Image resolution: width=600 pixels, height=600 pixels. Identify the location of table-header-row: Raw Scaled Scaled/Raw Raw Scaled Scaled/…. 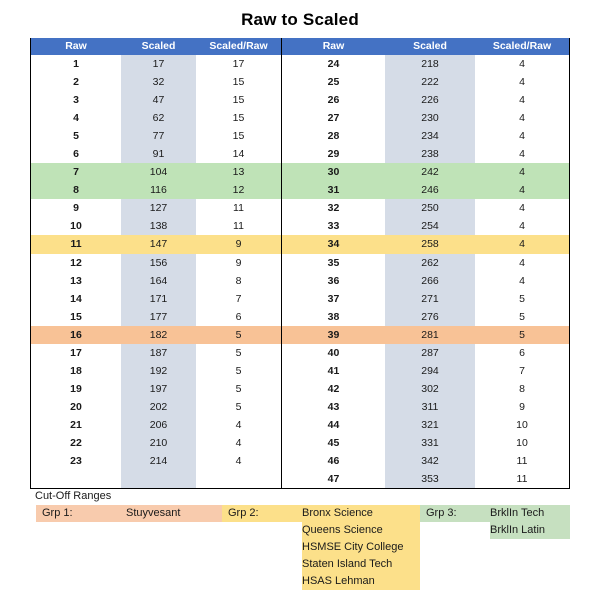
(300, 46).